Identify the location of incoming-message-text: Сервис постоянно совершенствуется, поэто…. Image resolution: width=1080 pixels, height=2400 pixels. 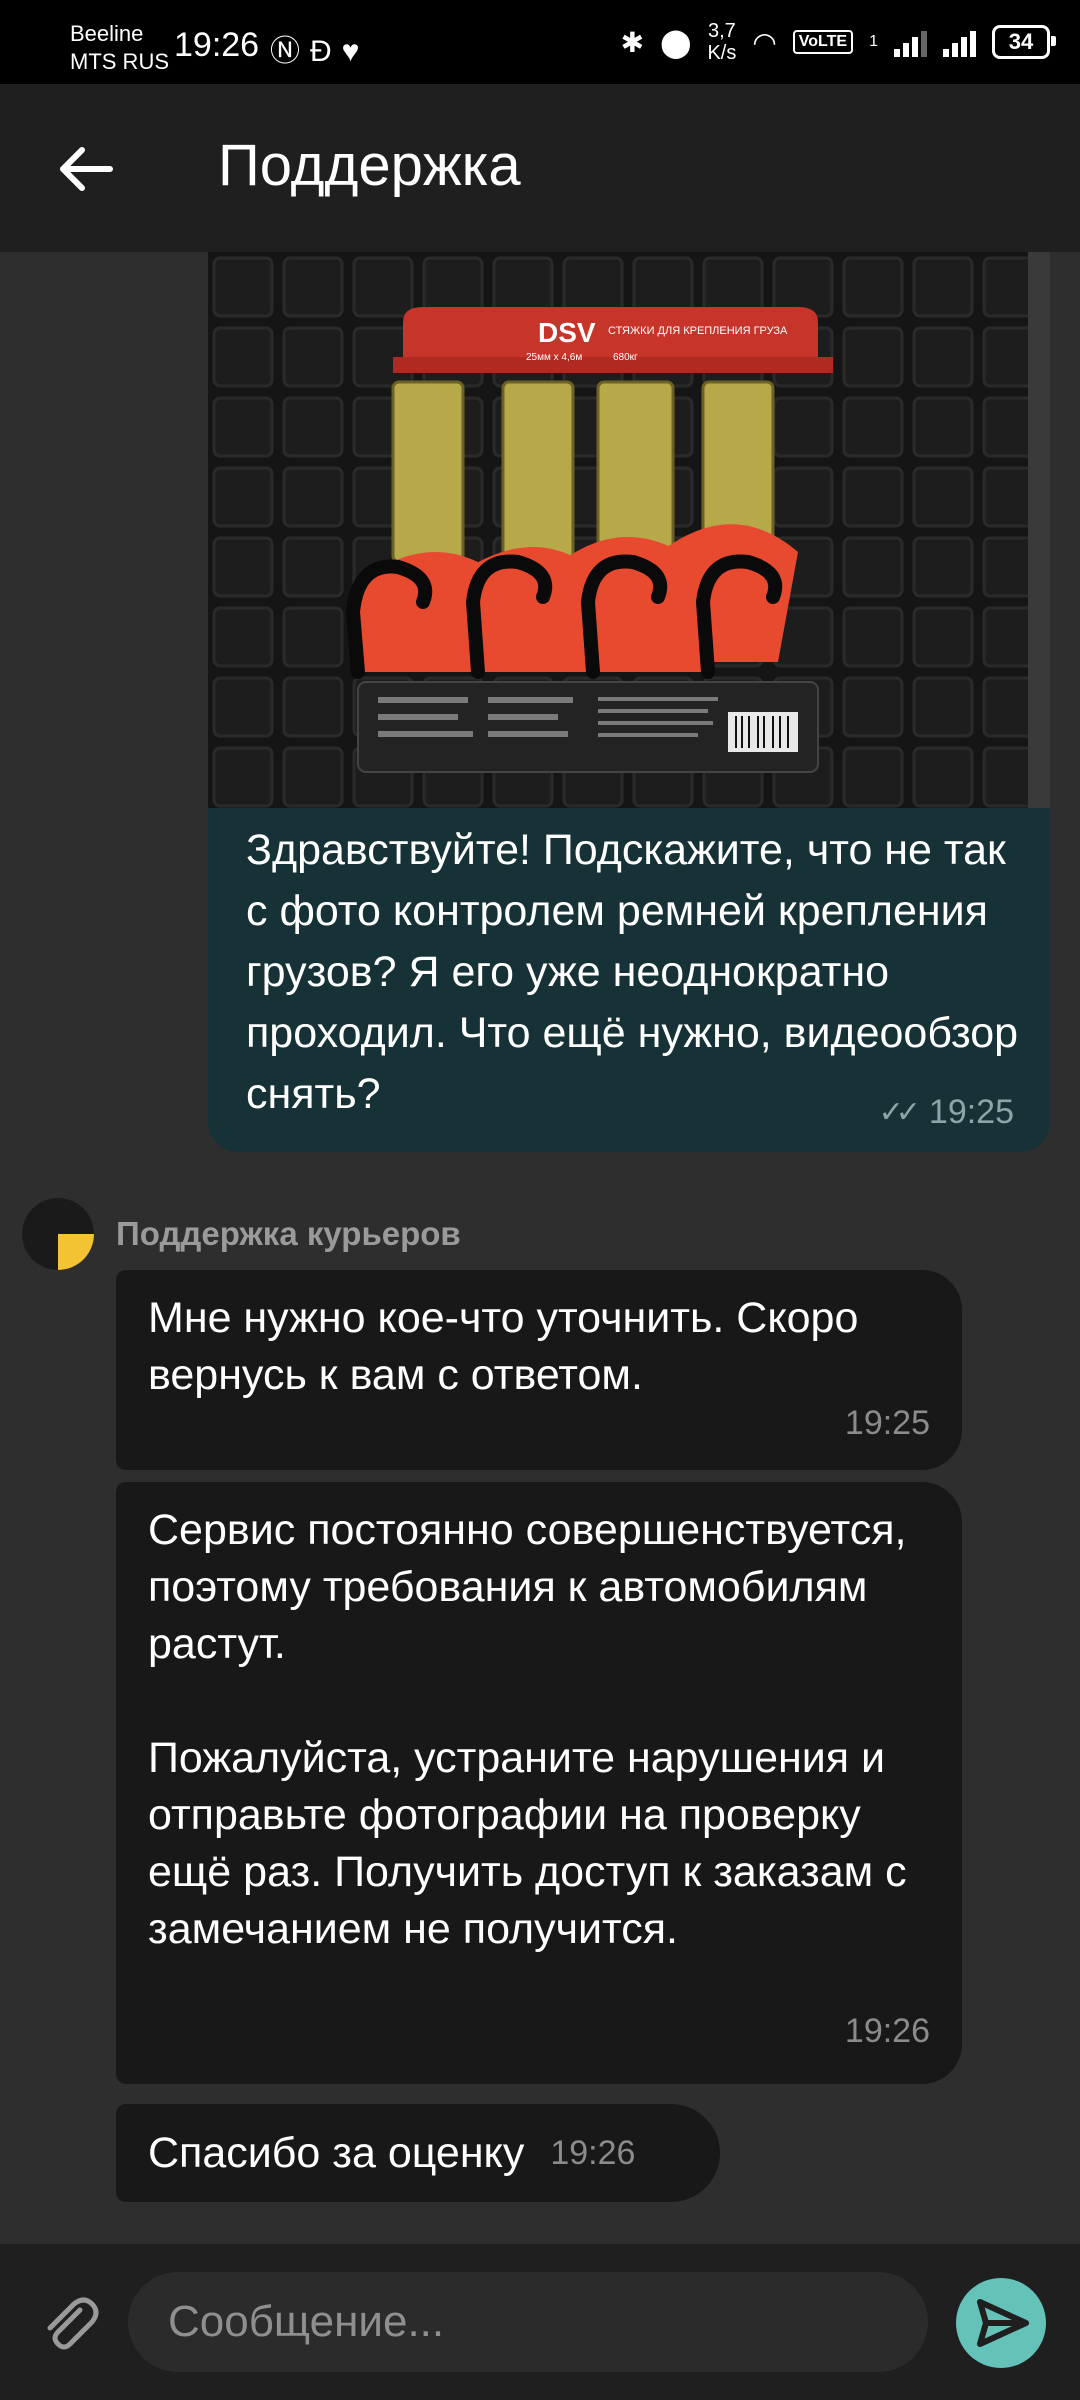
(527, 1729).